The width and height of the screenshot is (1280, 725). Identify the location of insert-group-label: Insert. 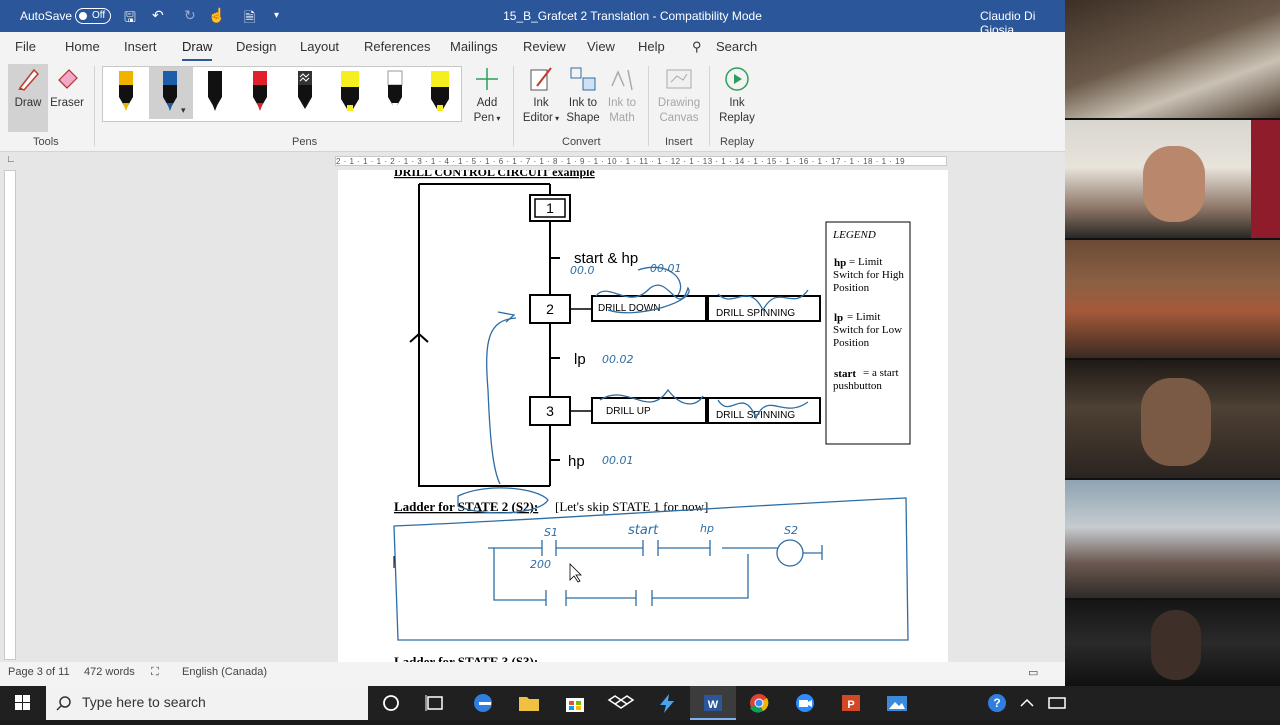
(679, 142).